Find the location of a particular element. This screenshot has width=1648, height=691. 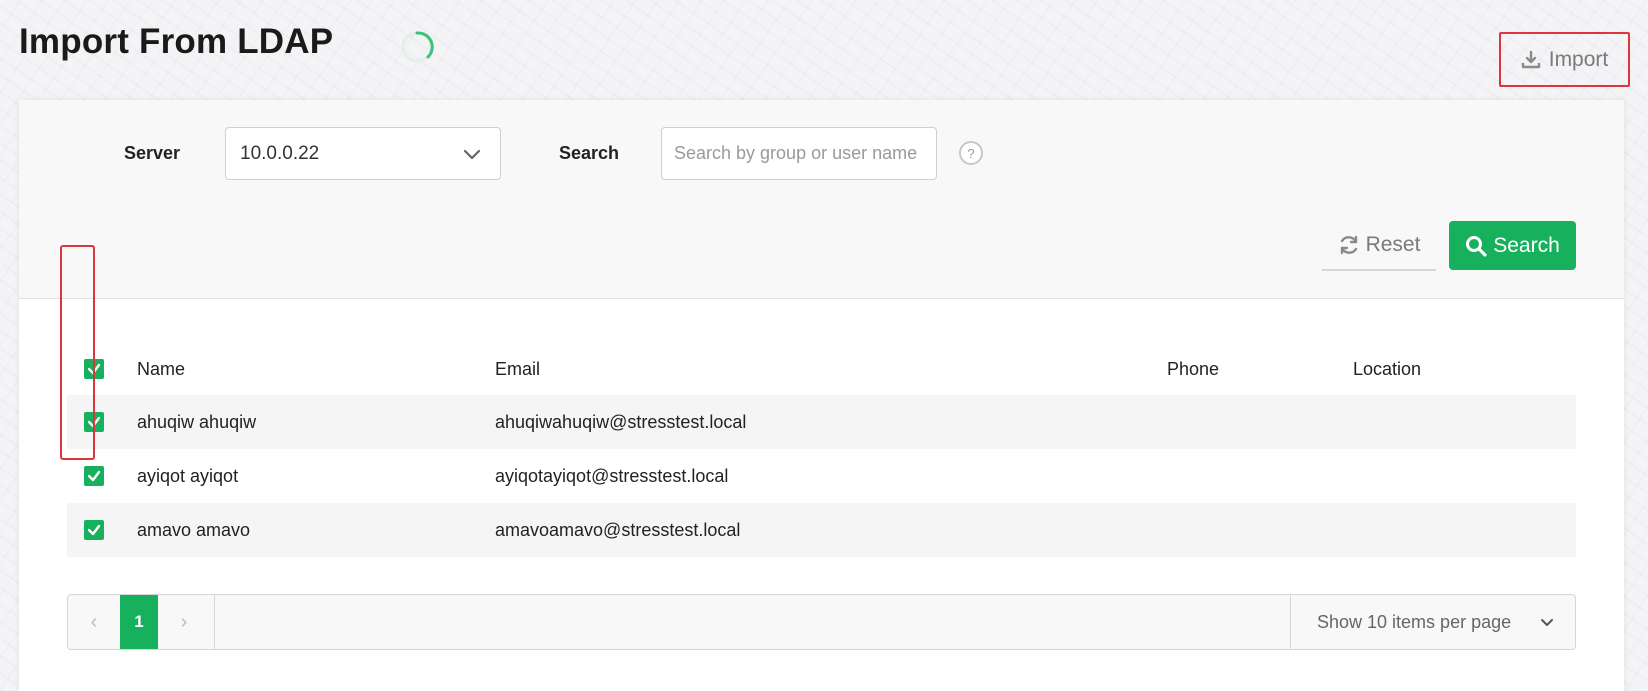

reset-button-label: Reset is located at coordinates (1393, 244).